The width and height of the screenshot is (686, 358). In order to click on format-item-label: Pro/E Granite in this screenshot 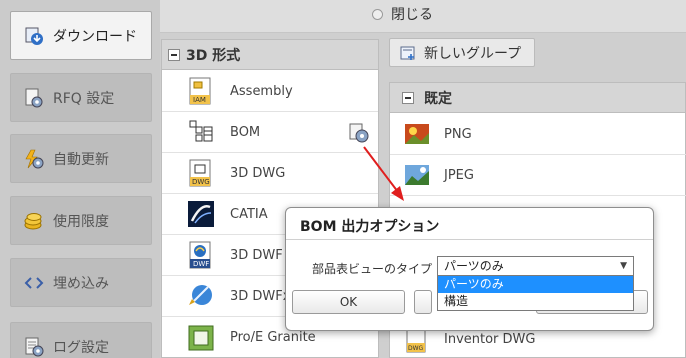, I will do `click(273, 337)`.